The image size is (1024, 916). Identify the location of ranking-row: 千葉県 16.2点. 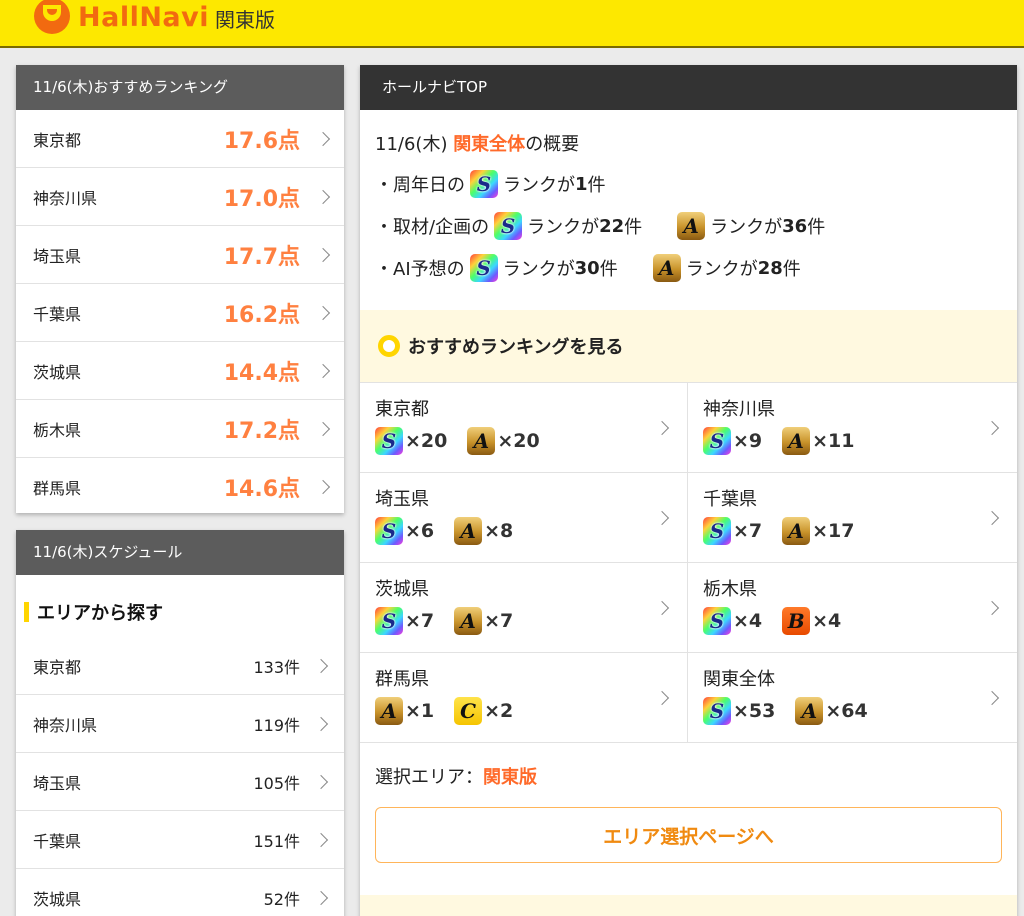
(180, 313).